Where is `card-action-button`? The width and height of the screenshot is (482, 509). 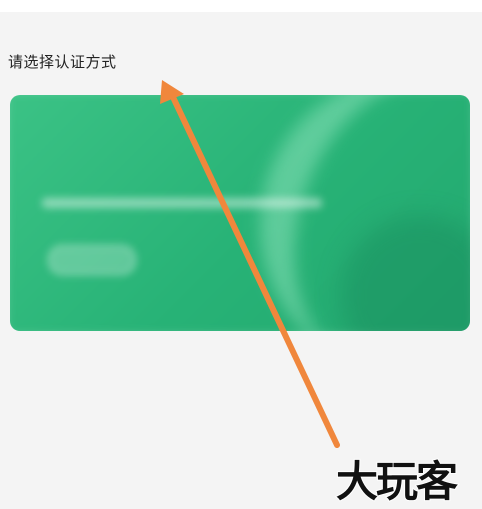
card-action-button is located at coordinates (92, 260).